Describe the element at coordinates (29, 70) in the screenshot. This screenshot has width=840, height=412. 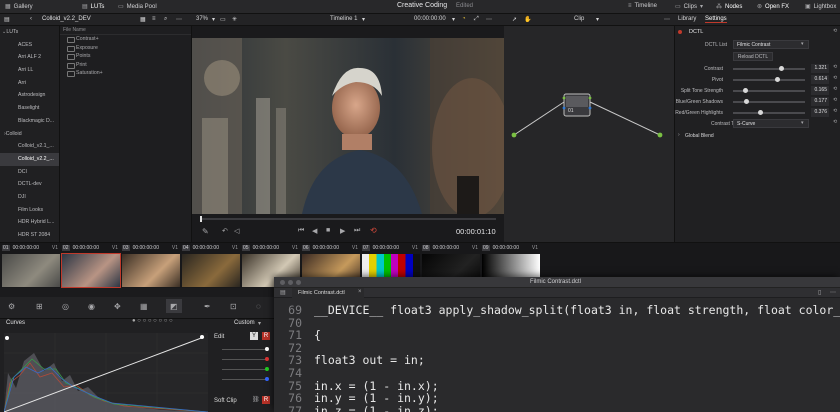
I see `lut-folder-item: Arri LL` at that location.